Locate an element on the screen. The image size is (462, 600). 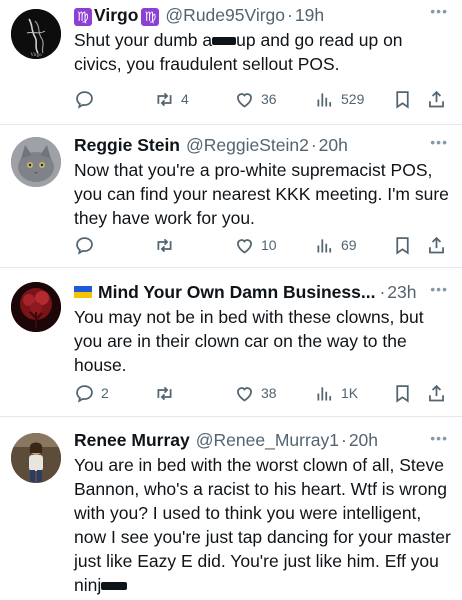
handle: @ReggieStein2 is located at coordinates (247, 145).